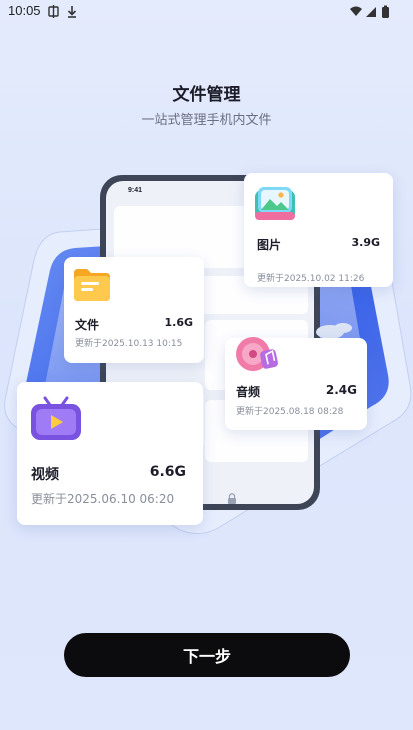 The image size is (413, 730). Describe the element at coordinates (341, 390) in the screenshot. I see `card-audio-size: 2.4G` at that location.